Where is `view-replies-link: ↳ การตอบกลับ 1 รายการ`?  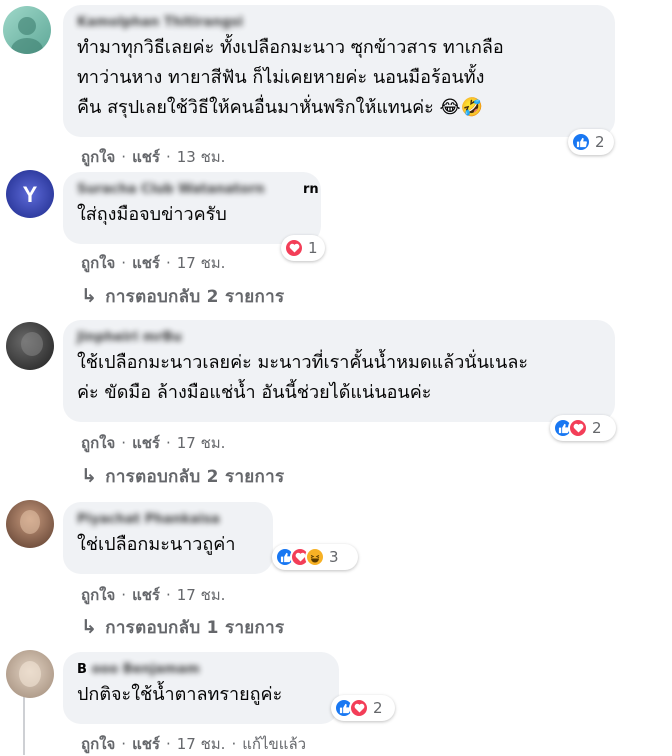
view-replies-link: ↳ การตอบกลับ 1 รายการ is located at coordinates (182, 627).